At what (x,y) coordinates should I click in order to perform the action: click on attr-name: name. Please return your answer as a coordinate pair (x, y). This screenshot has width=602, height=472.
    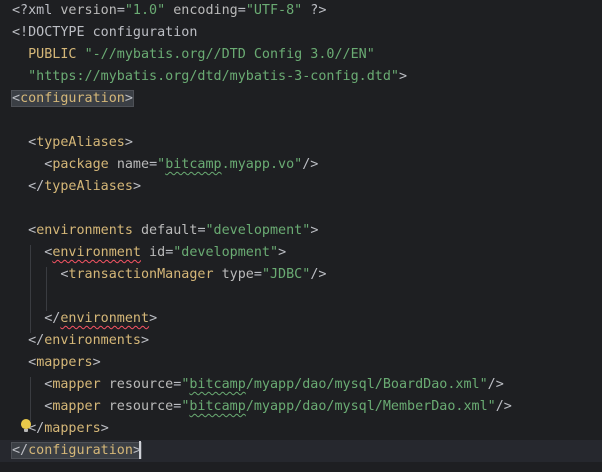
    Looking at the image, I should click on (133, 164).